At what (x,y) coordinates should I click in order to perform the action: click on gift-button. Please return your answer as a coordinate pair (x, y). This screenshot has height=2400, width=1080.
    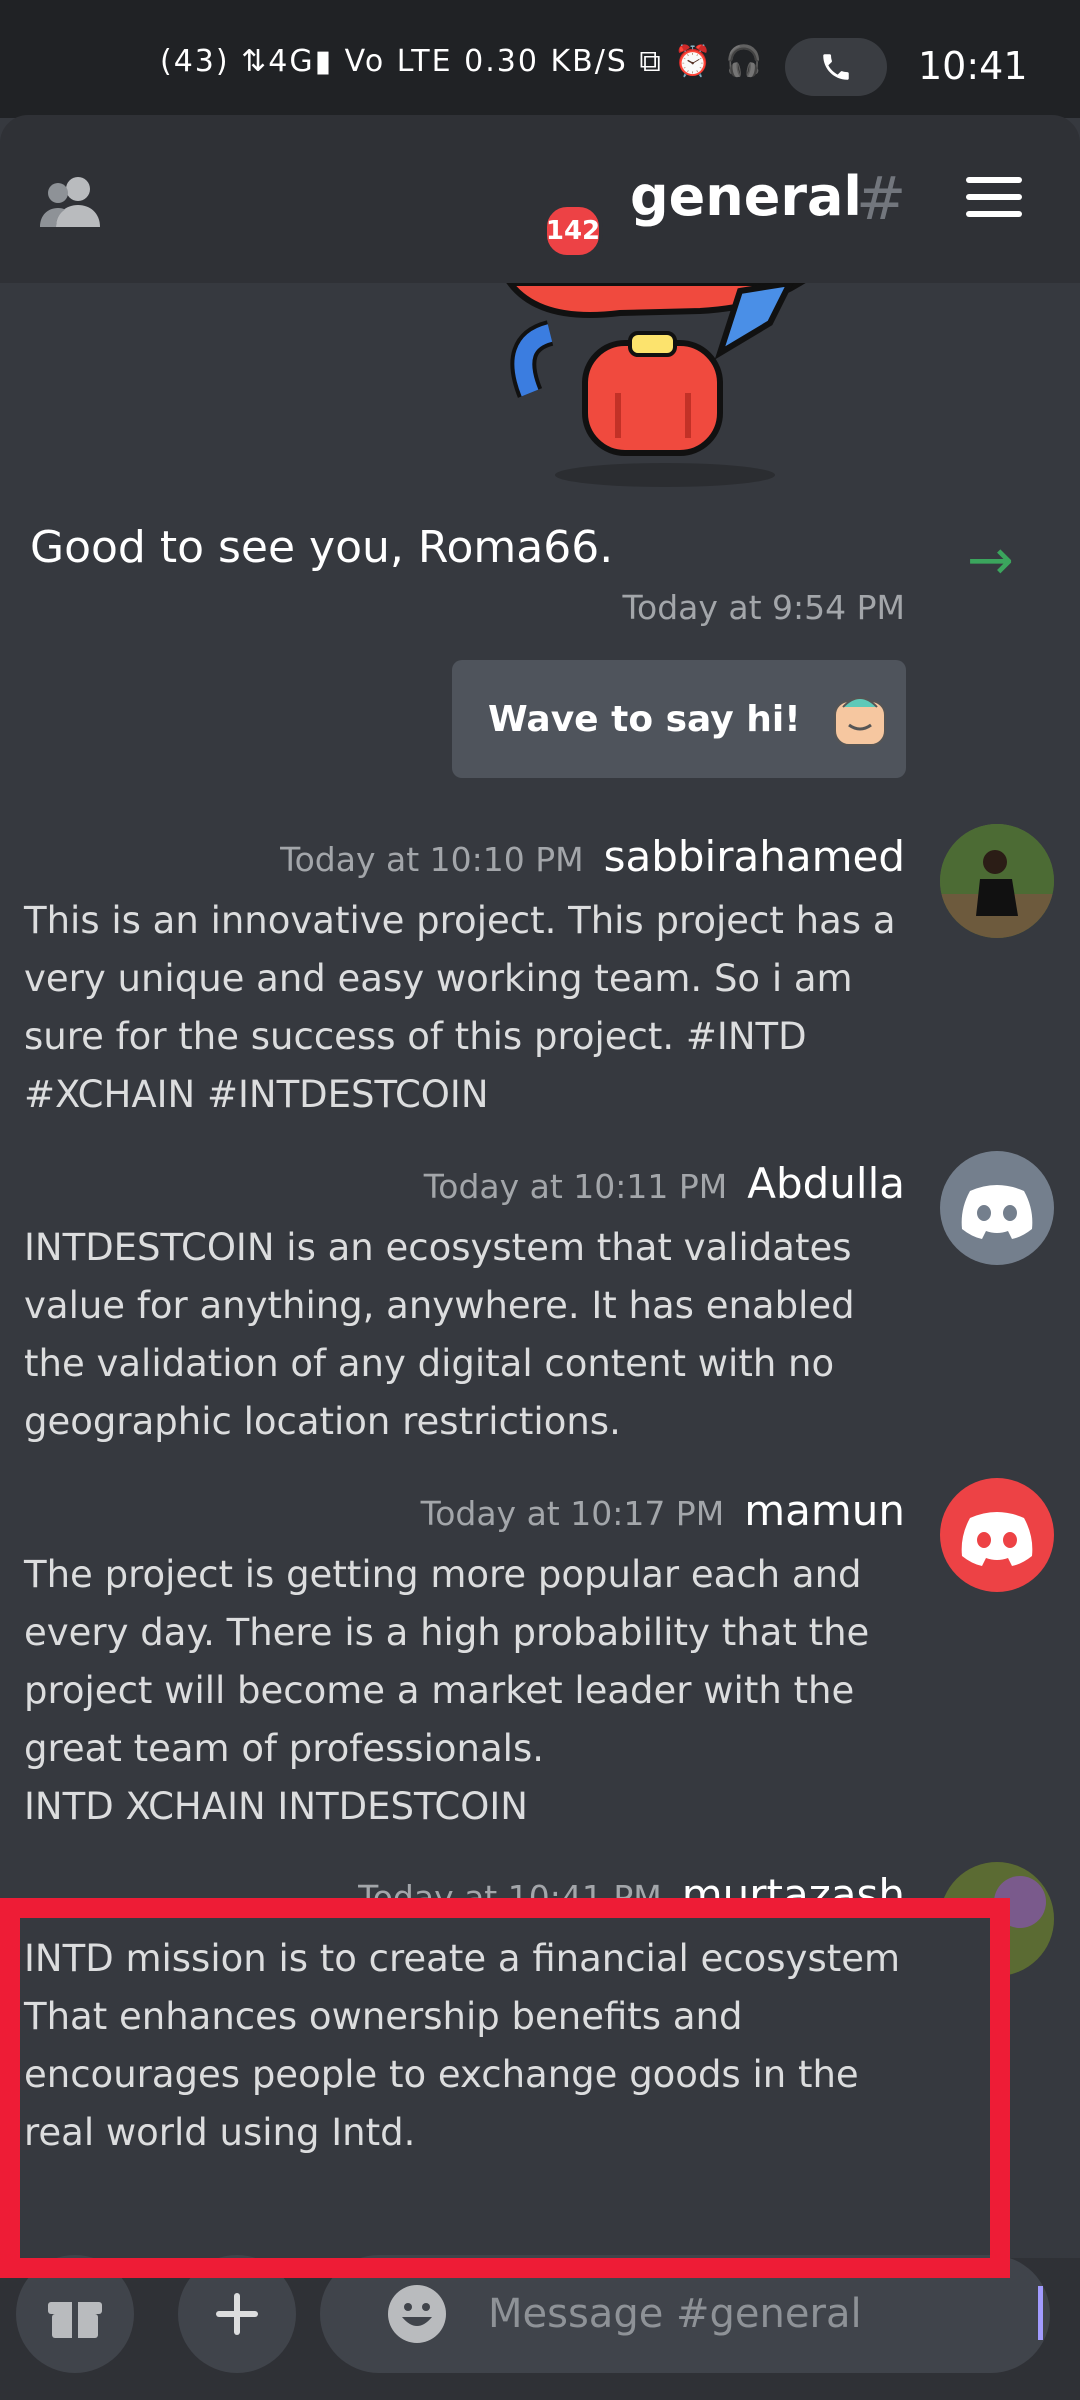
    Looking at the image, I should click on (75, 2314).